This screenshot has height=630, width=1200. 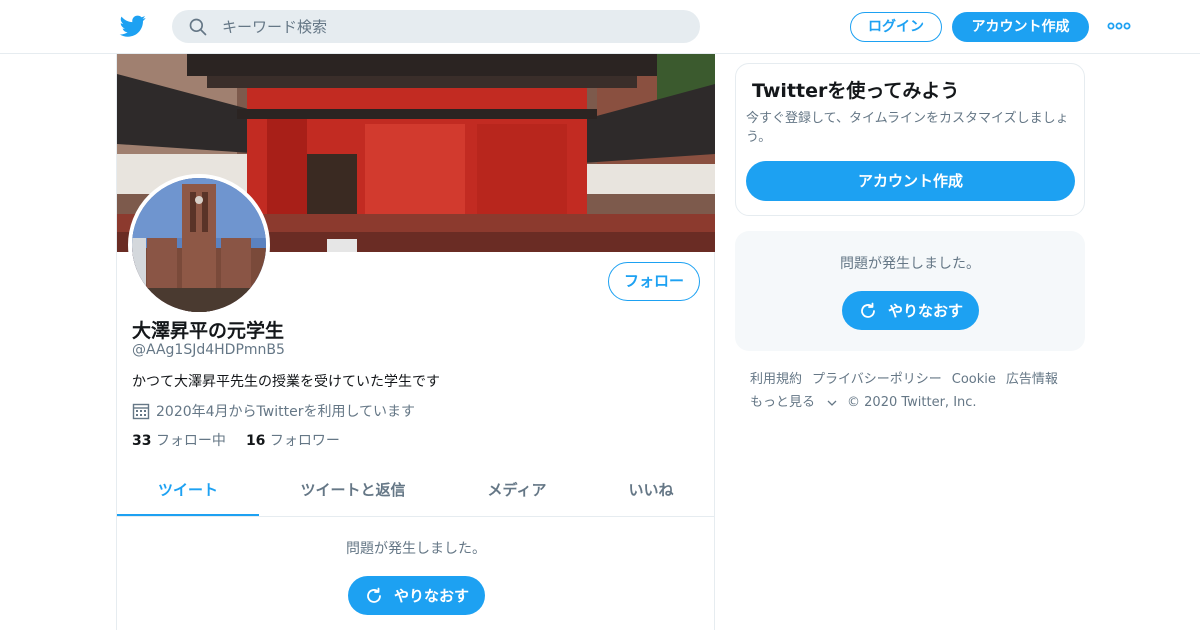 What do you see at coordinates (910, 181) in the screenshot?
I see `signup-card-button: アカウント作成` at bounding box center [910, 181].